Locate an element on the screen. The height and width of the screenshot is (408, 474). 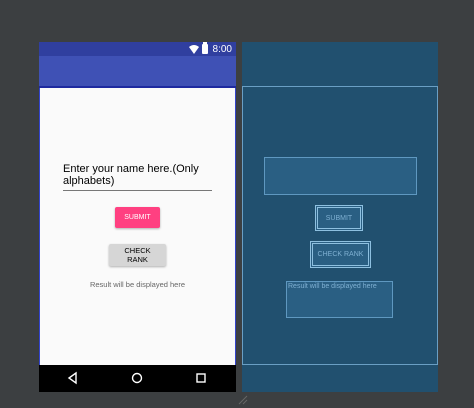
blueprint-result-text: Result will be displayed here is located at coordinates (339, 299).